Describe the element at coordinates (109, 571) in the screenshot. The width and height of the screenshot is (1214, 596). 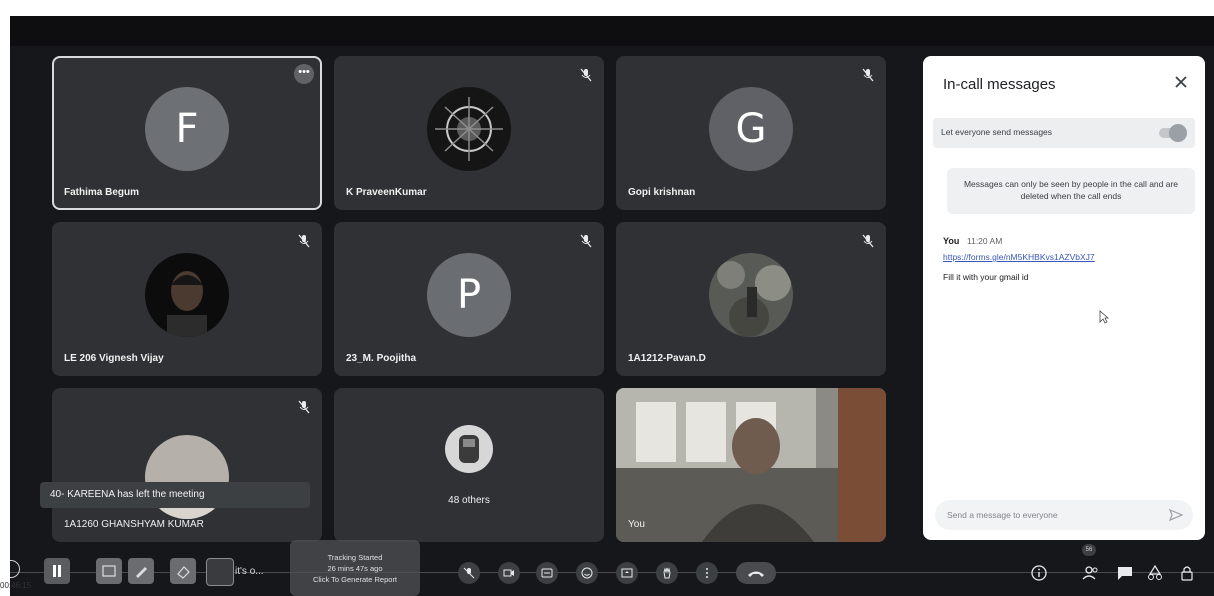
I see `screen-record-button` at that location.